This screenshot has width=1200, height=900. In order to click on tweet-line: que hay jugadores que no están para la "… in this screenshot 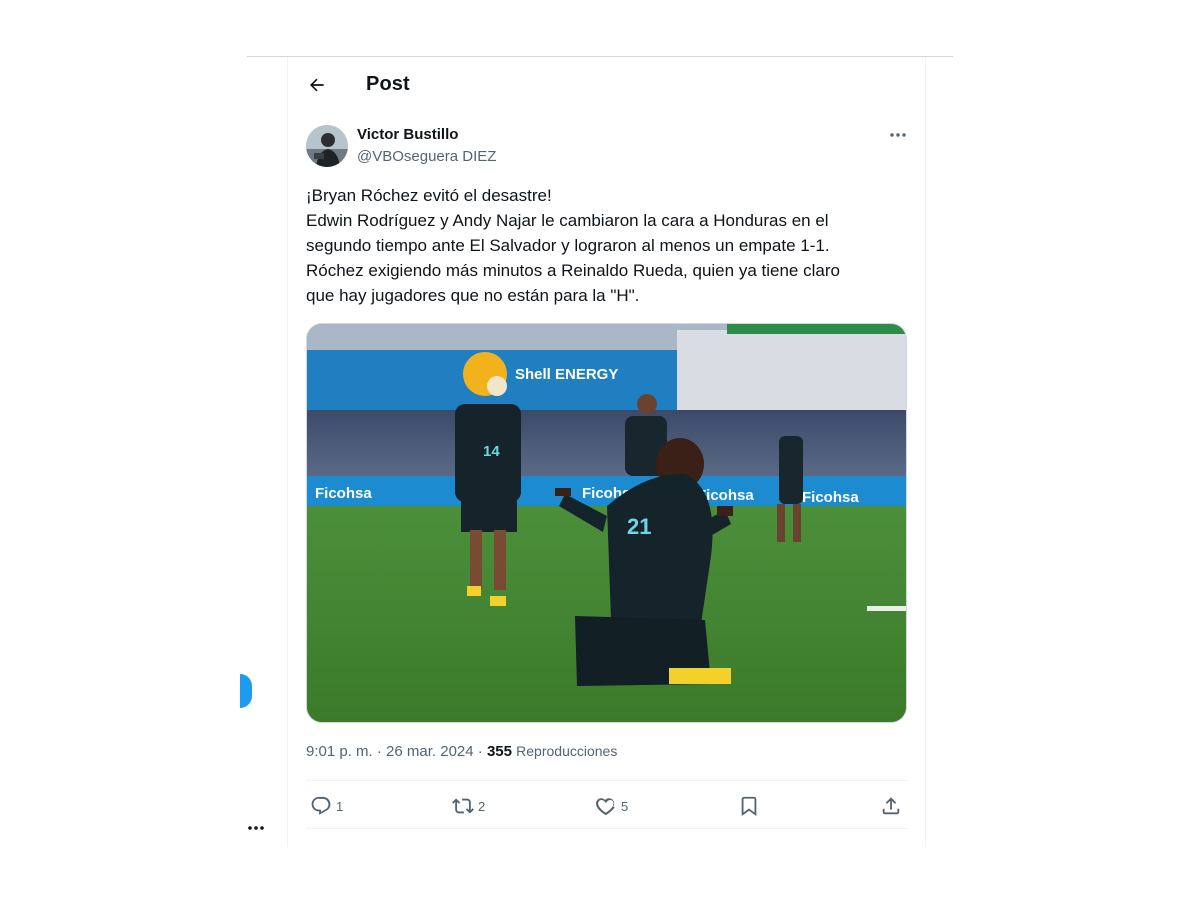, I will do `click(473, 295)`.